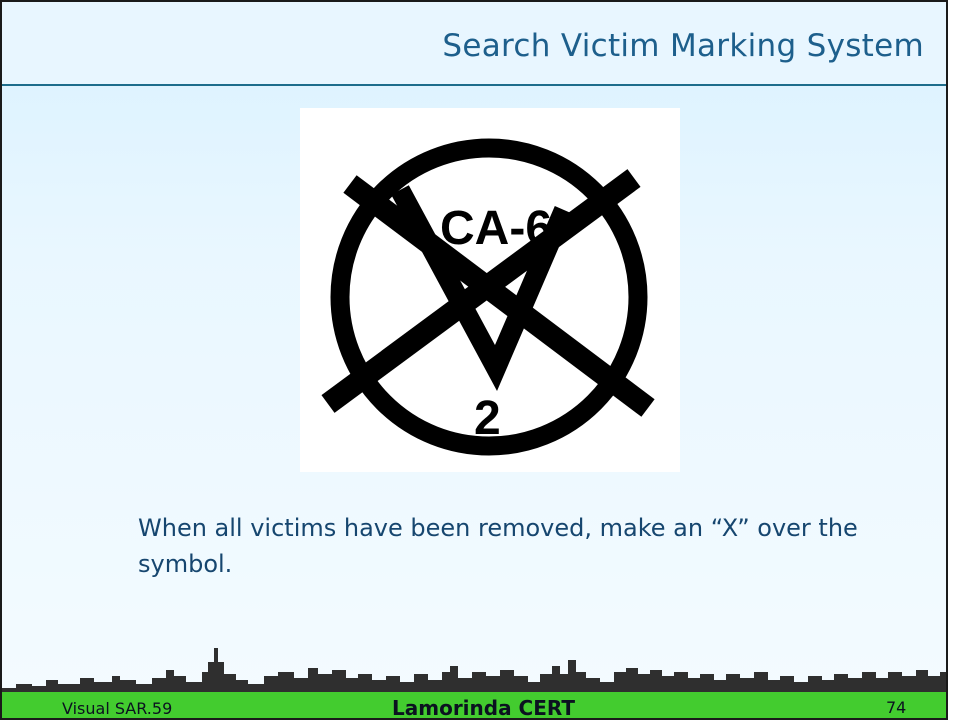 The width and height of the screenshot is (954, 723). Describe the element at coordinates (487, 418) in the screenshot. I see `symbol-bottom-label: 2` at that location.